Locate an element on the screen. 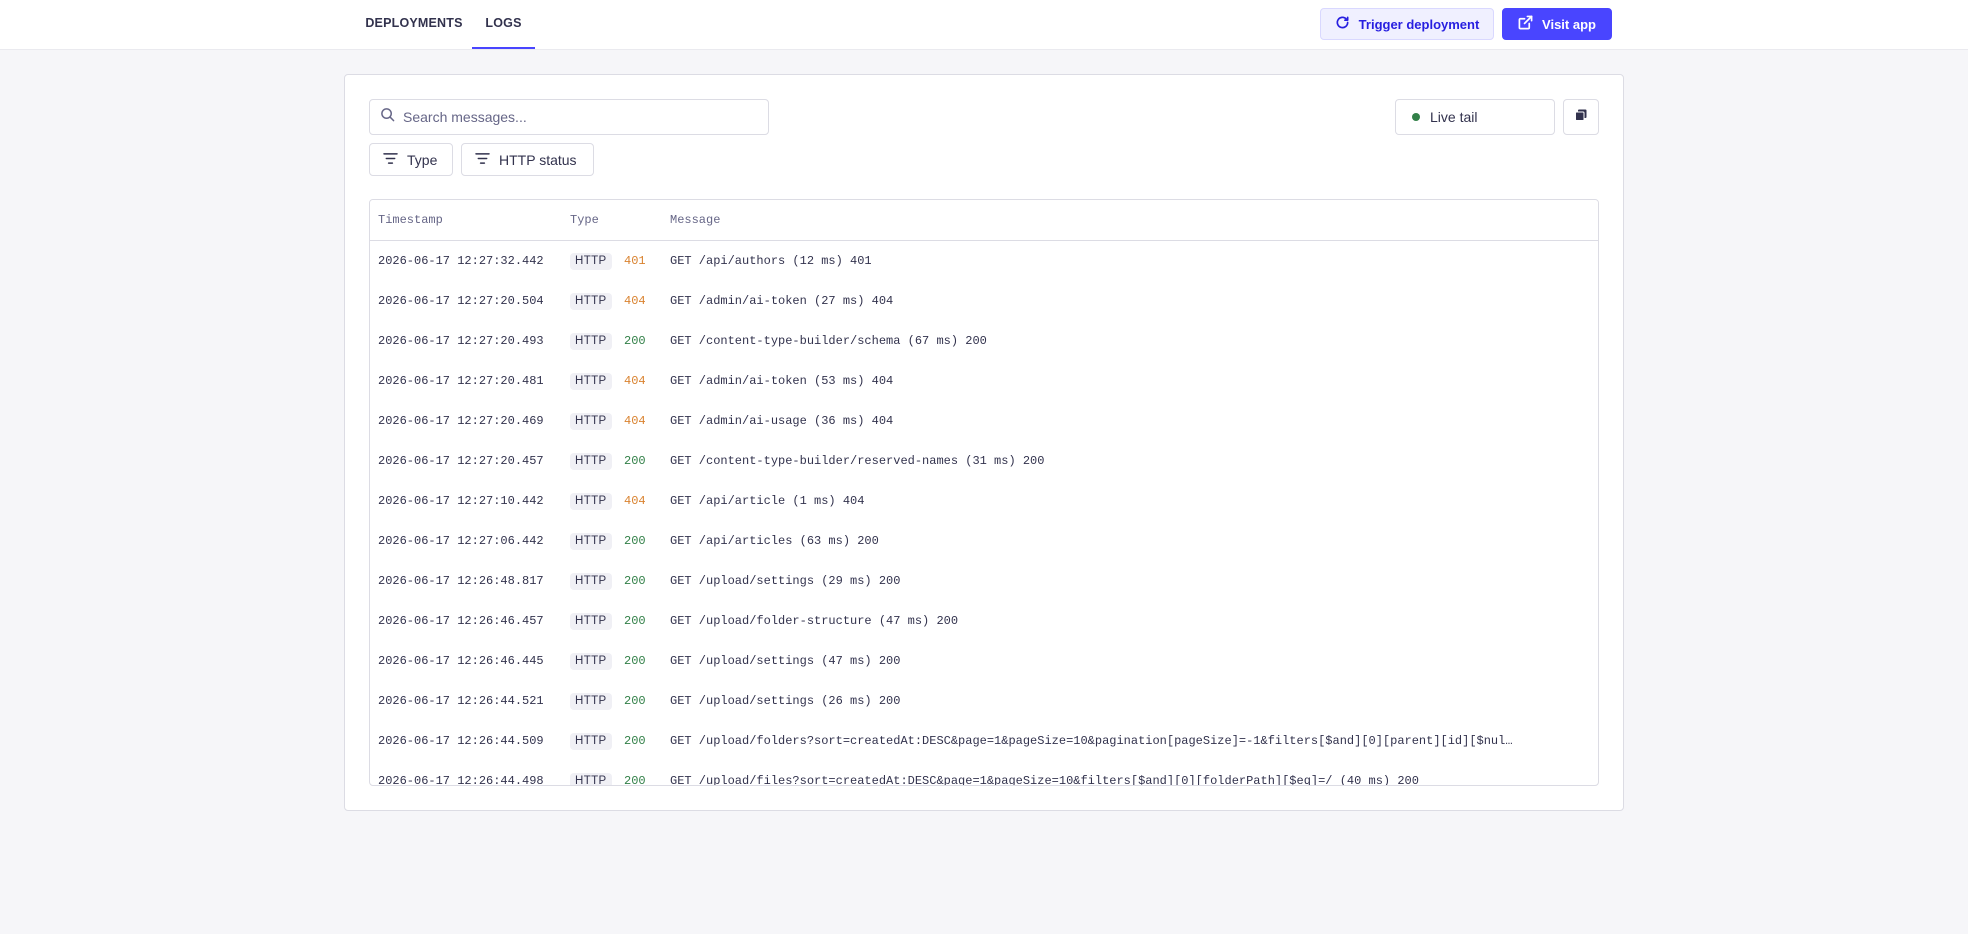 The width and height of the screenshot is (1968, 934). log-timestamp: 2026-06-17 12:27:20.493 is located at coordinates (461, 341).